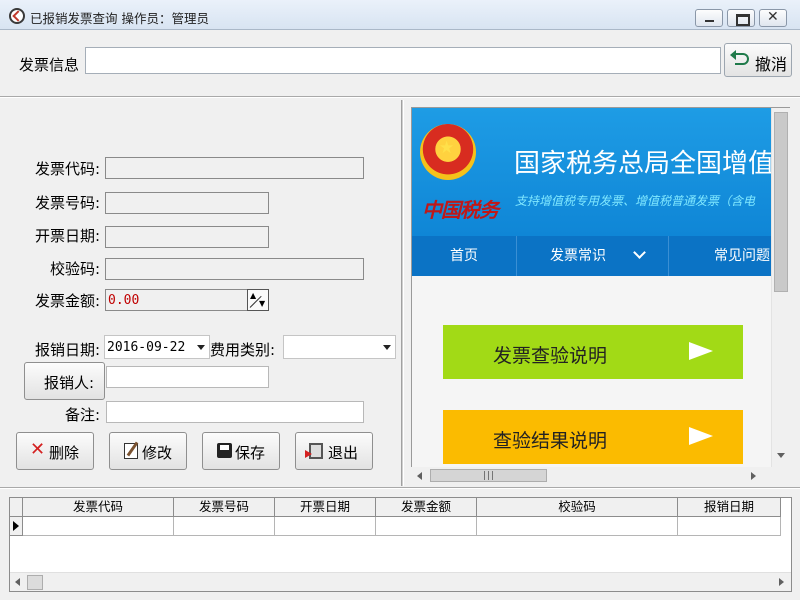  Describe the element at coordinates (590, 256) in the screenshot. I see `nav-invoice-knowledge: 发票常识` at that location.